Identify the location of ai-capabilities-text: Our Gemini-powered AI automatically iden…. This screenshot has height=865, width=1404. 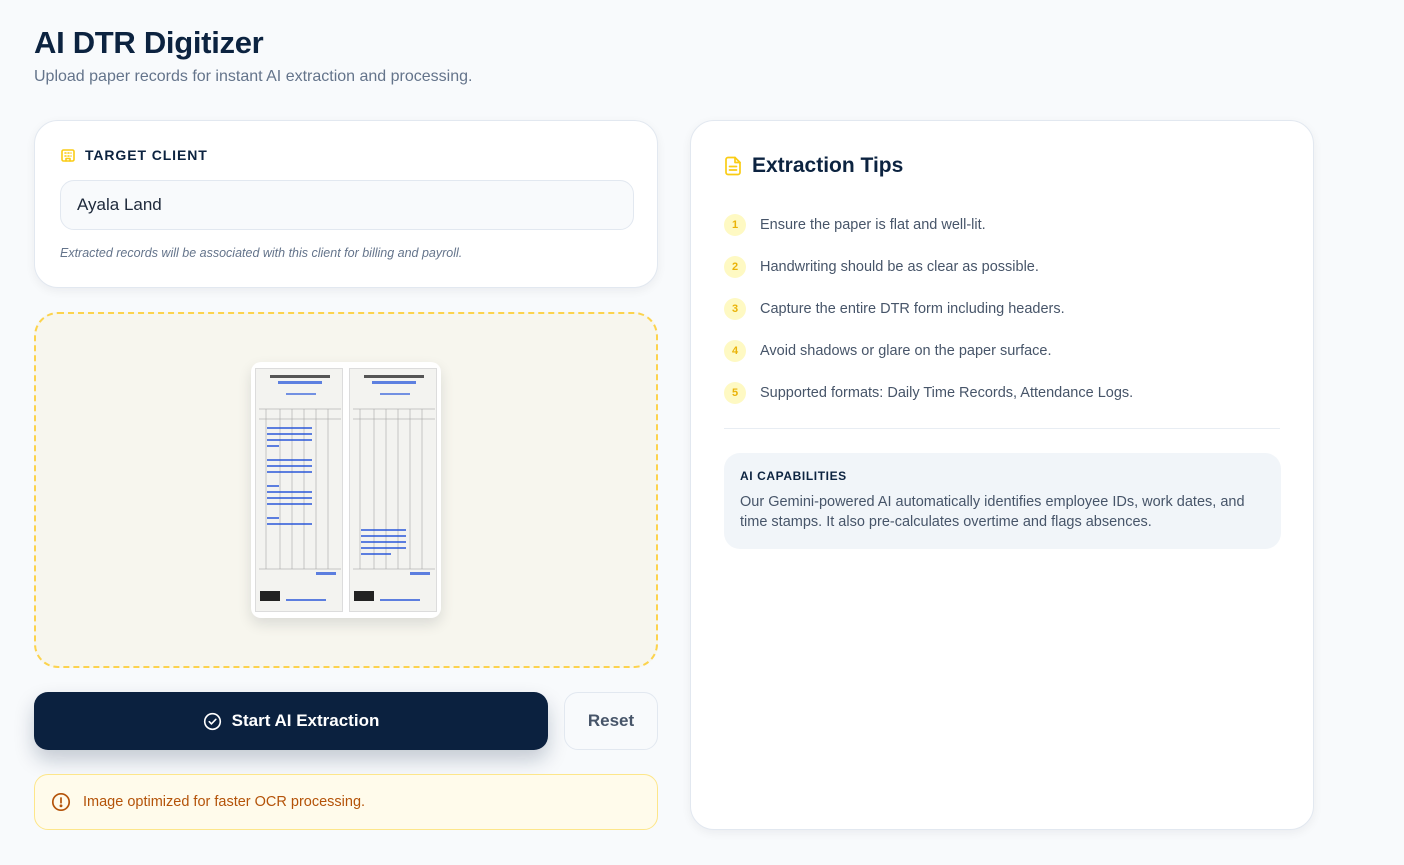
(992, 512).